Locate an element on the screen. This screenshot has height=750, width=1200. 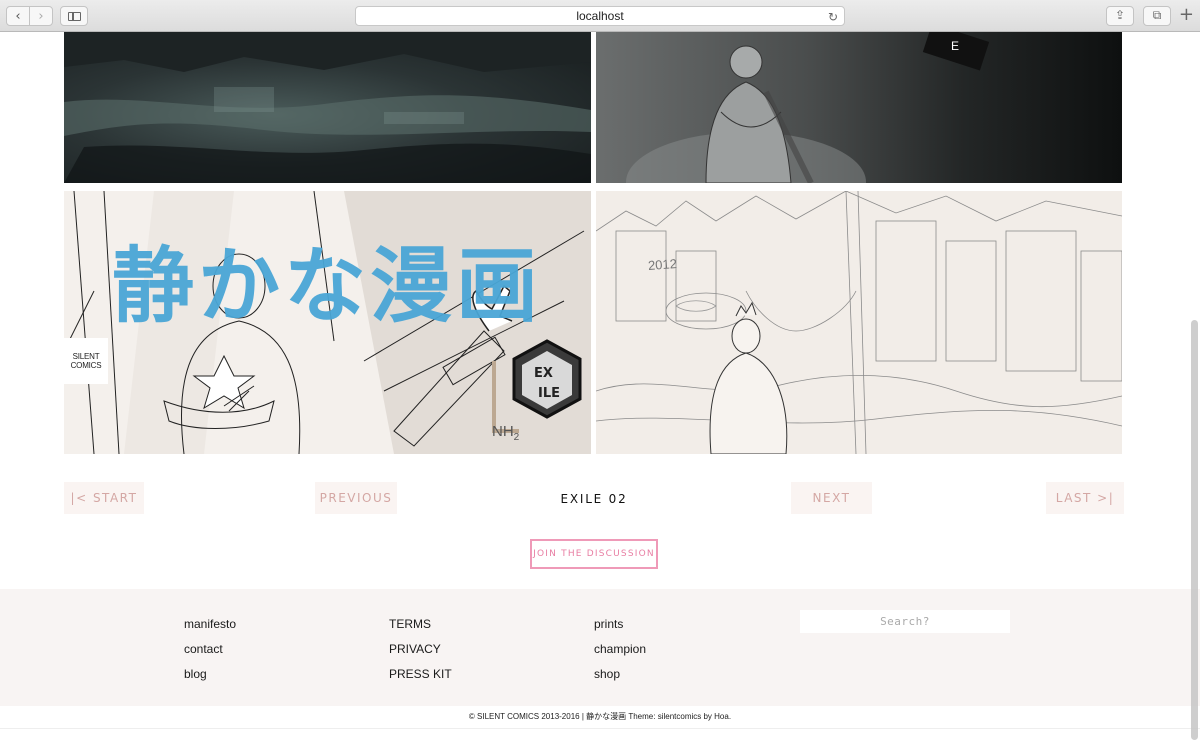
tabs-overview-button: ⧉ is located at coordinates (1157, 16).